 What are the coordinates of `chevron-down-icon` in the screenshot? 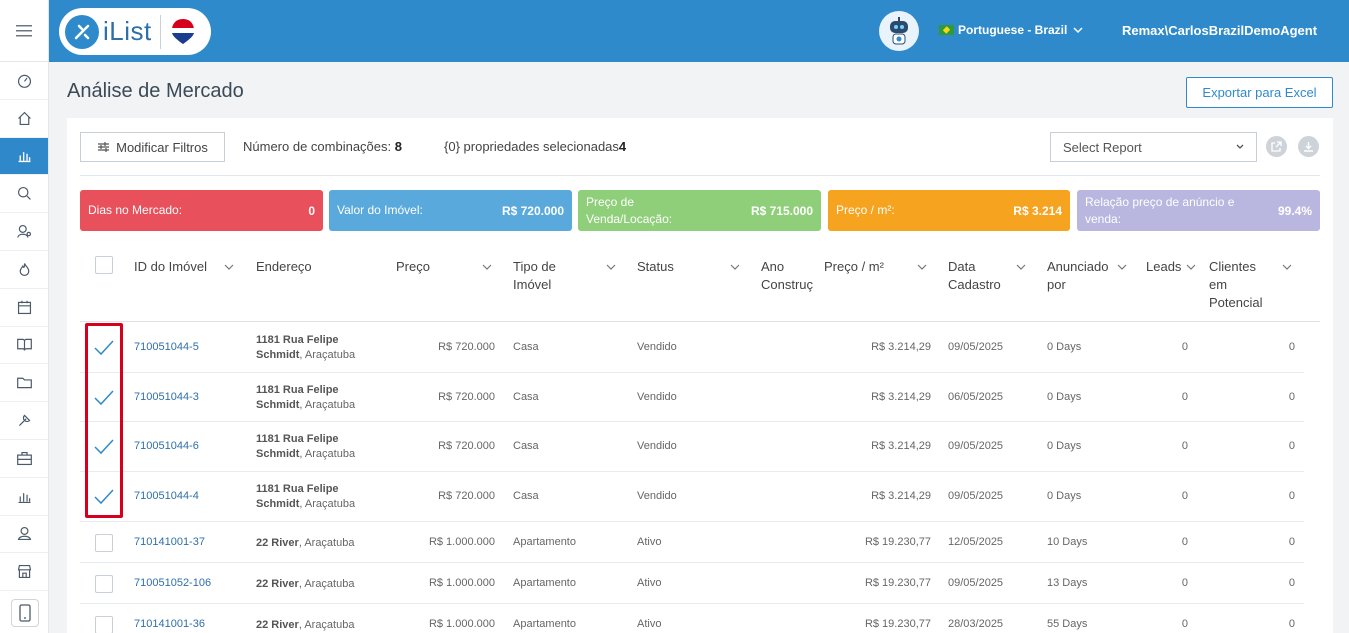 It's located at (1240, 146).